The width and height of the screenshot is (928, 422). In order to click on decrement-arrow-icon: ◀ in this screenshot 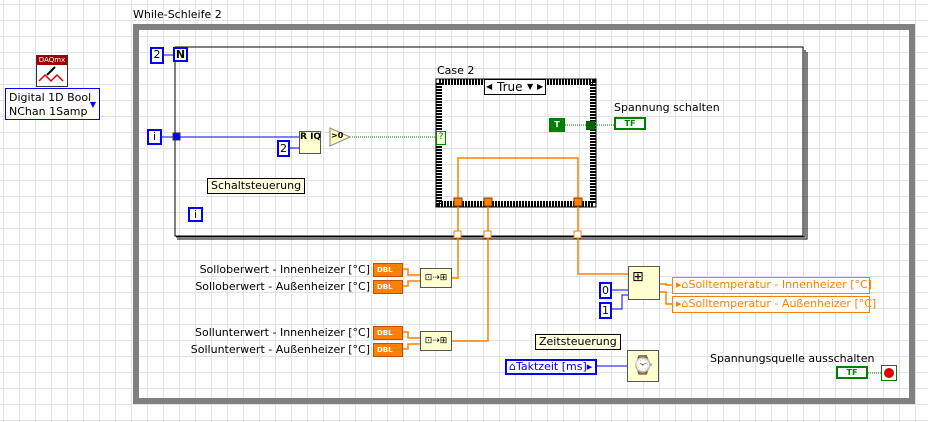, I will do `click(489, 87)`.